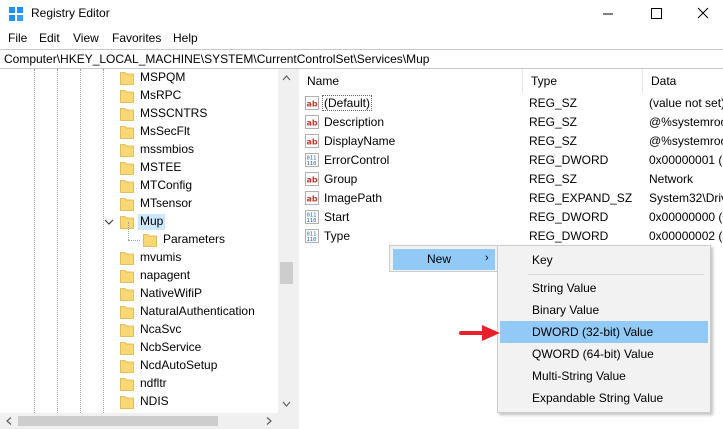 The width and height of the screenshot is (723, 429). What do you see at coordinates (411, 81) in the screenshot?
I see `column-header-name: Name` at bounding box center [411, 81].